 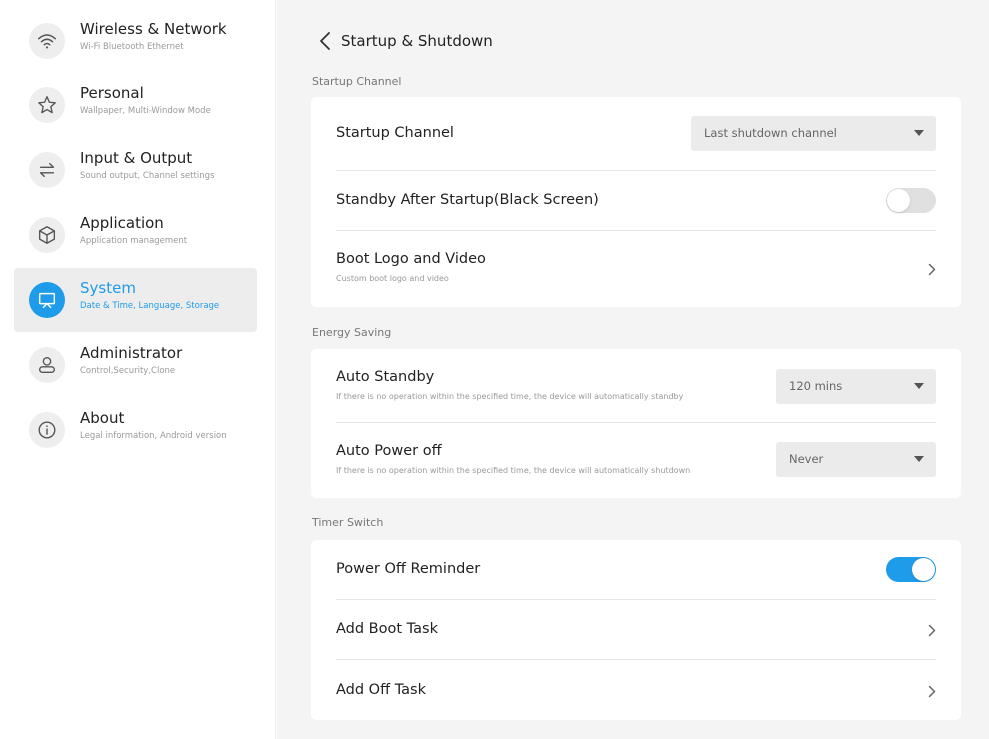 What do you see at coordinates (911, 200) in the screenshot?
I see `standby-after-startup-toggle` at bounding box center [911, 200].